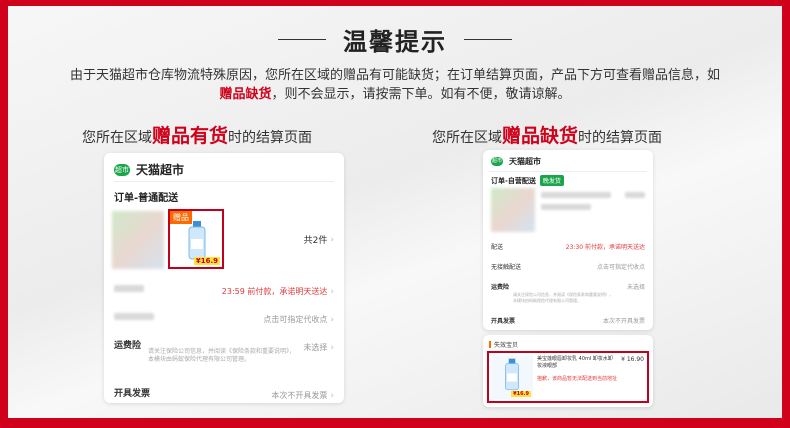 The width and height of the screenshot is (790, 428). What do you see at coordinates (568, 286) in the screenshot?
I see `insurance-row: 运费险 未选择` at bounding box center [568, 286].